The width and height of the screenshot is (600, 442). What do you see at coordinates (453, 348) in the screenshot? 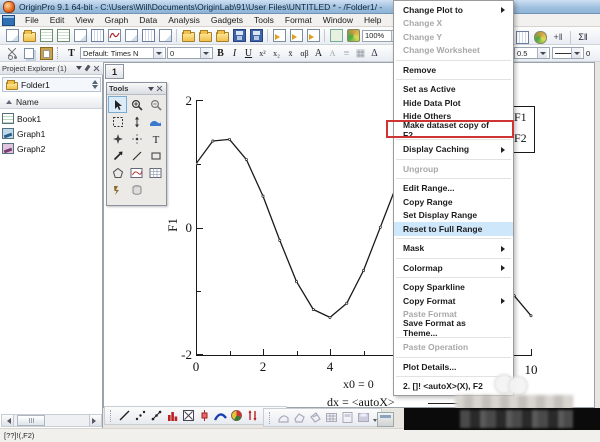
I see `menu-item-paste-operation: Paste Operation` at bounding box center [453, 348].